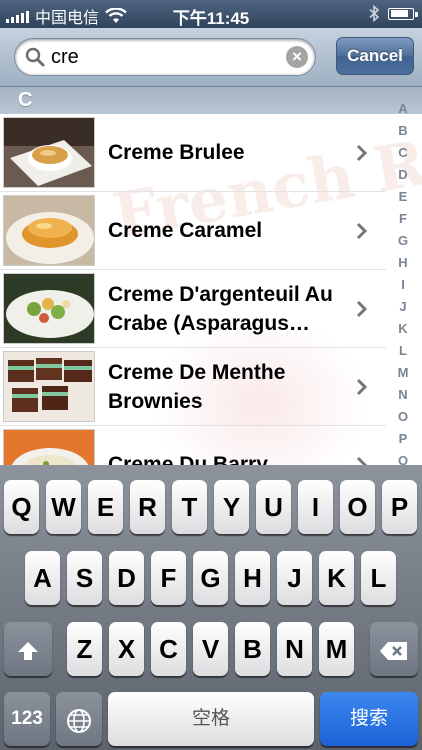 The height and width of the screenshot is (750, 422). I want to click on index-letter-k: K, so click(402, 329).